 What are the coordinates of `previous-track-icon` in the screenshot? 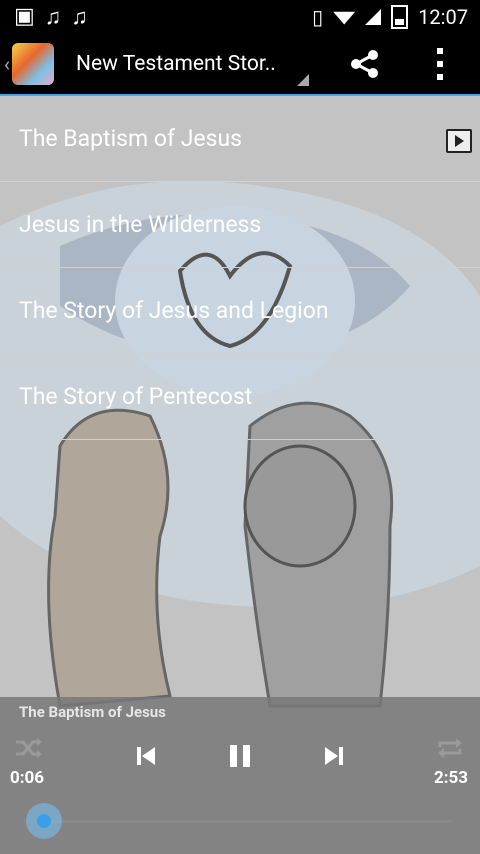 It's located at (146, 756).